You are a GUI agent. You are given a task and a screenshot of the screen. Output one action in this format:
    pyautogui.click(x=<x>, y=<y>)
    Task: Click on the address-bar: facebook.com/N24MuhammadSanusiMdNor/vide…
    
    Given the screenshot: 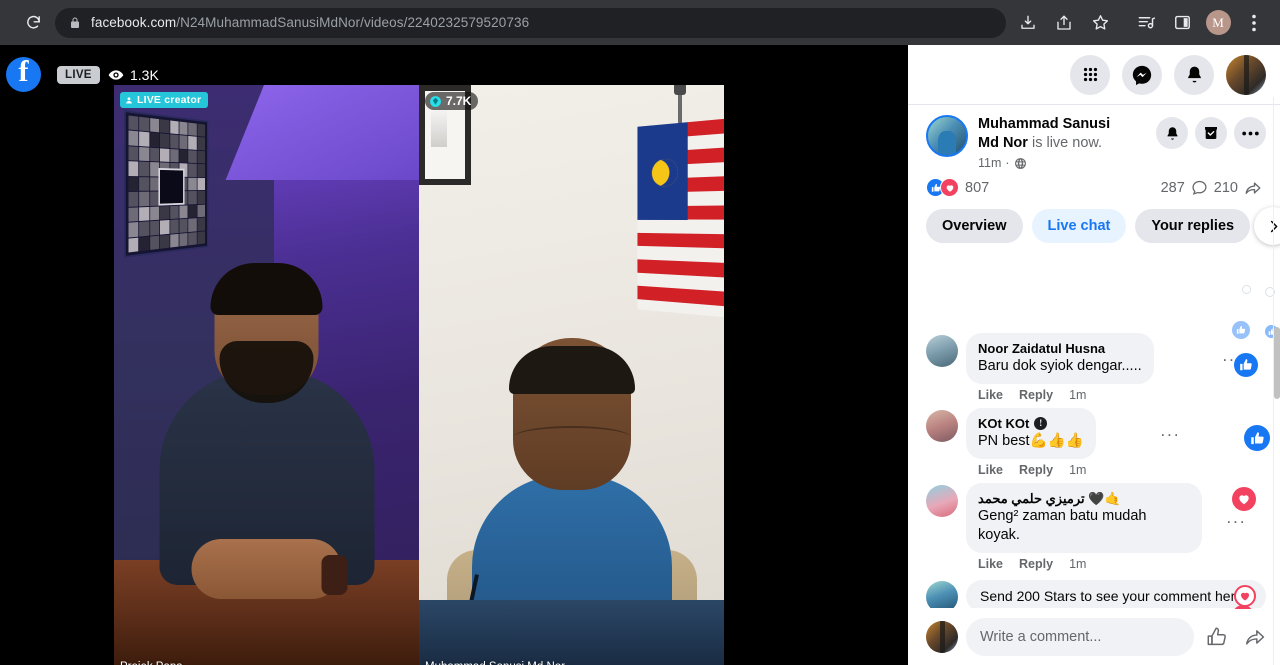 What is the action you would take?
    pyautogui.click(x=530, y=22)
    